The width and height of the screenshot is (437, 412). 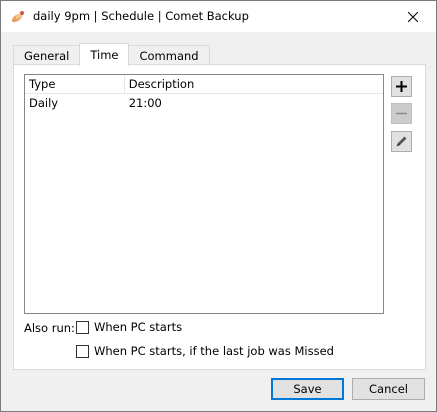 I want to click on list-header: Type Description, so click(x=204, y=84).